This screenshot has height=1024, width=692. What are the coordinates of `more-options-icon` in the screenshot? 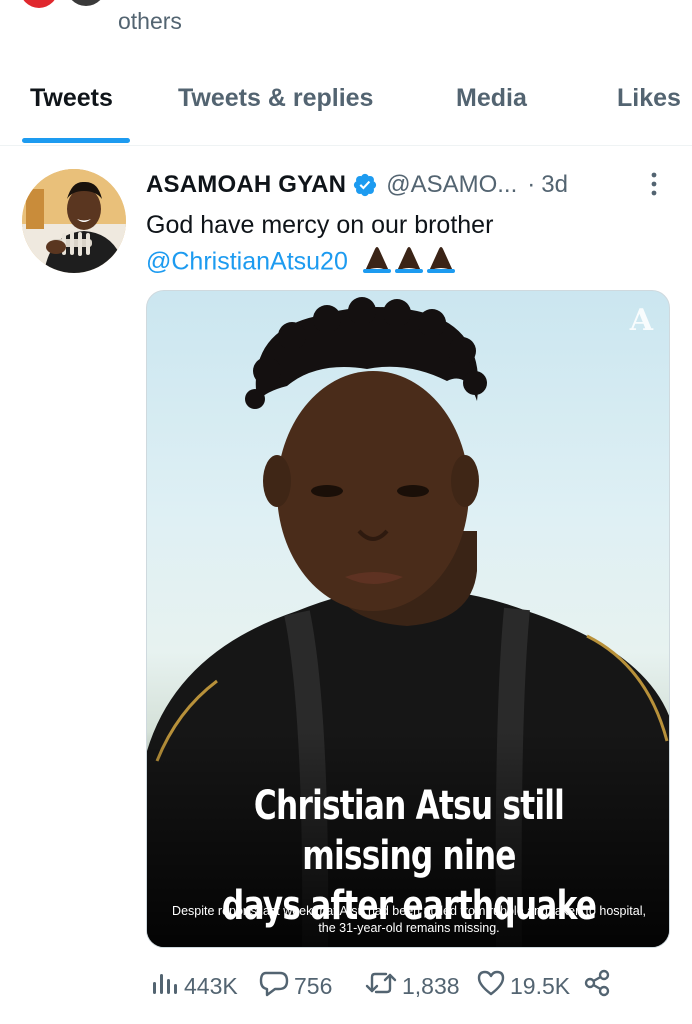 It's located at (654, 184).